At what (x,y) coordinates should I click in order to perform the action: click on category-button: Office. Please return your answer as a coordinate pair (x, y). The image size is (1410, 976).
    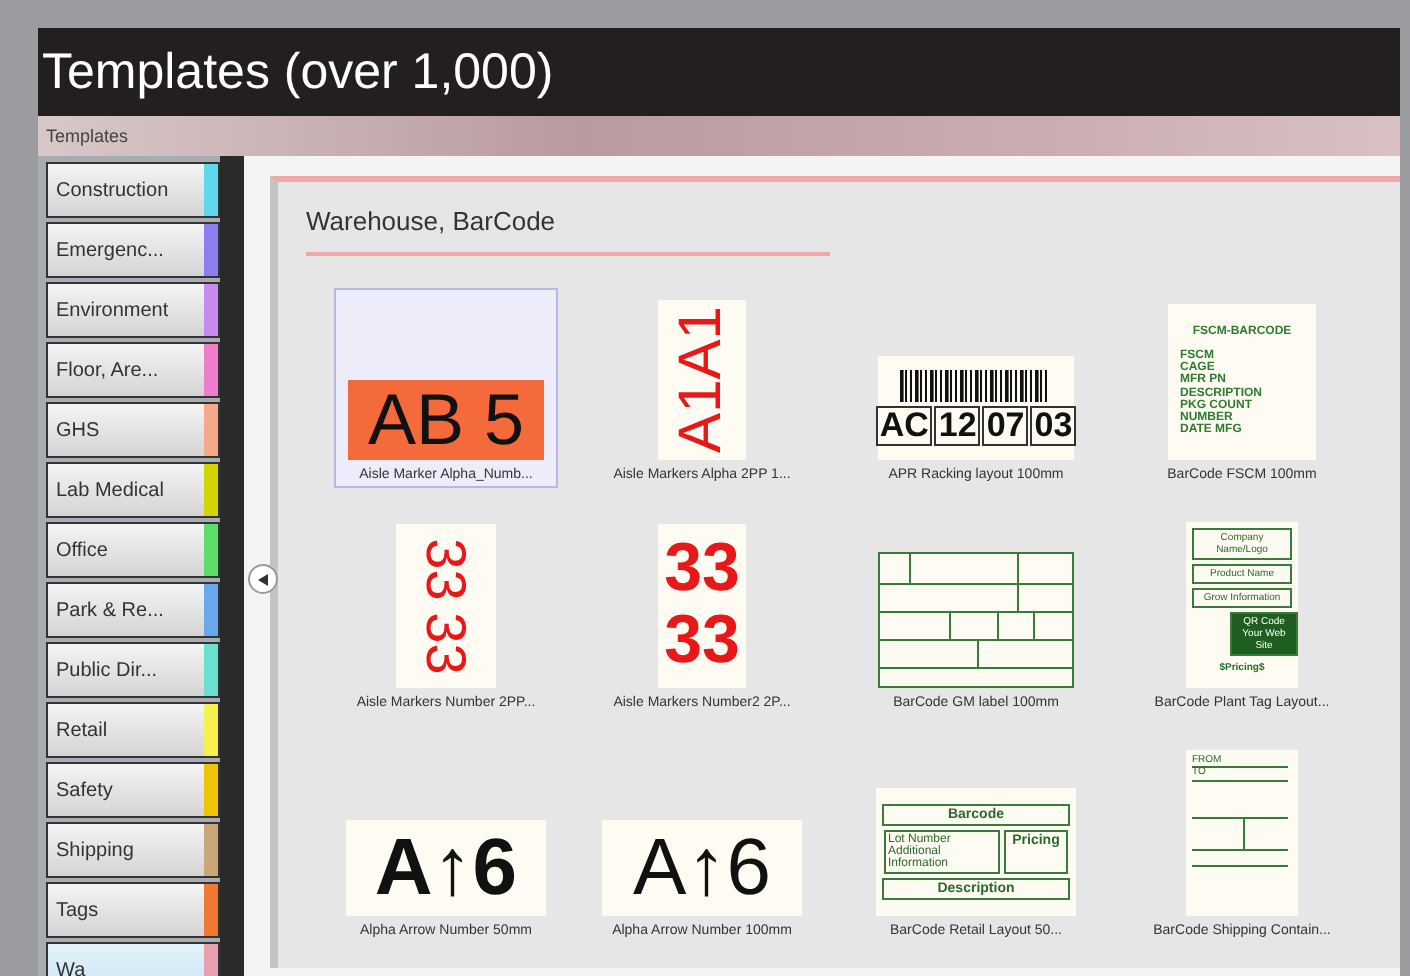
    Looking at the image, I should click on (133, 550).